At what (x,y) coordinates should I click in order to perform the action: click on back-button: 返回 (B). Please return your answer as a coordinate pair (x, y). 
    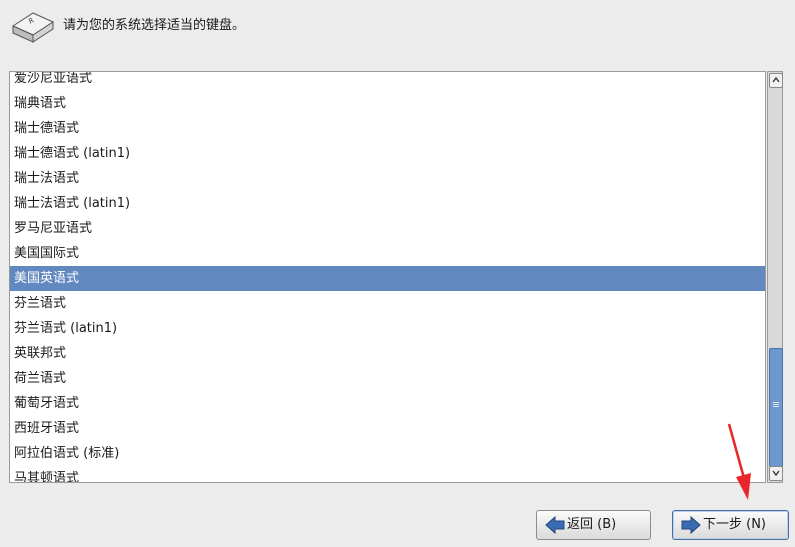
    Looking at the image, I should click on (593, 525).